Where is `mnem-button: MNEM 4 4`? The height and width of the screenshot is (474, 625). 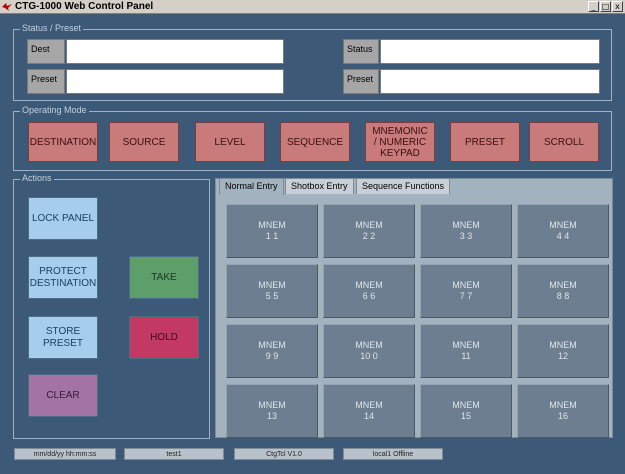 mnem-button: MNEM 4 4 is located at coordinates (563, 231).